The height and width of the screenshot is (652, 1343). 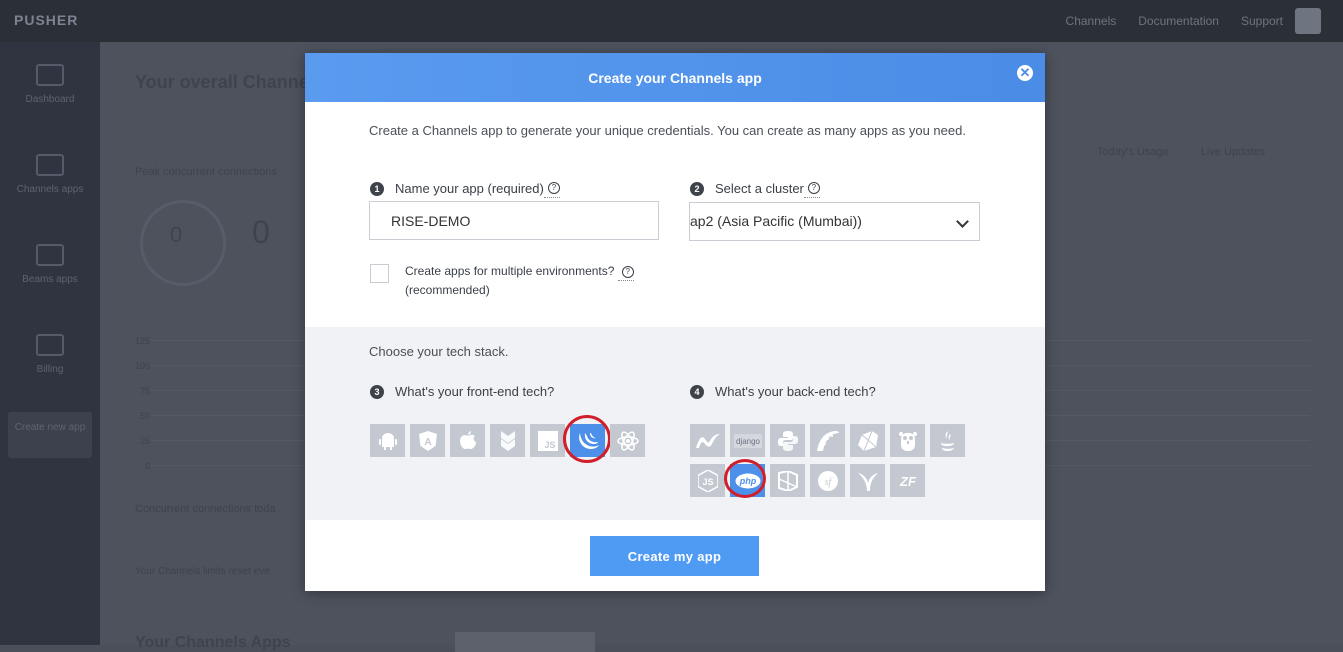 What do you see at coordinates (50, 435) in the screenshot?
I see `create-new-app-button: Create new app` at bounding box center [50, 435].